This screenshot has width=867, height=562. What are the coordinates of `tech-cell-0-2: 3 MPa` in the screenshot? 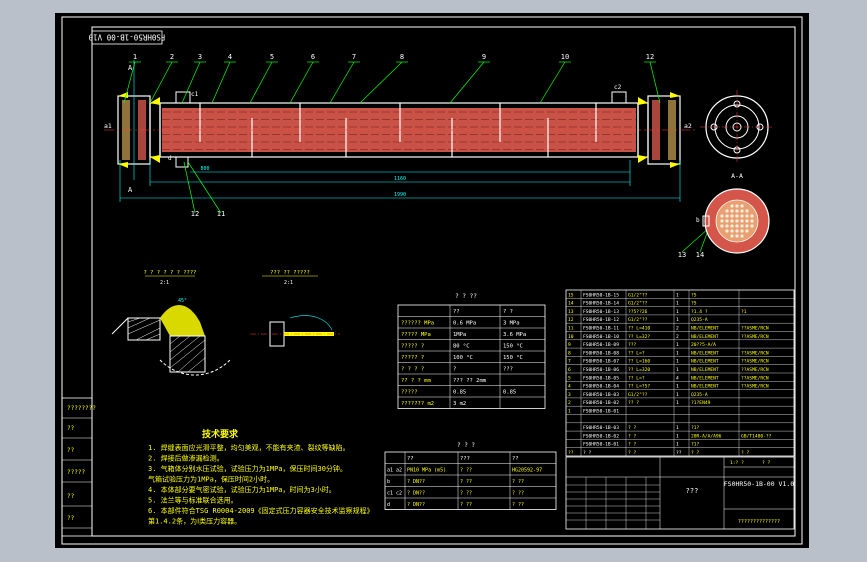 It's located at (511, 324).